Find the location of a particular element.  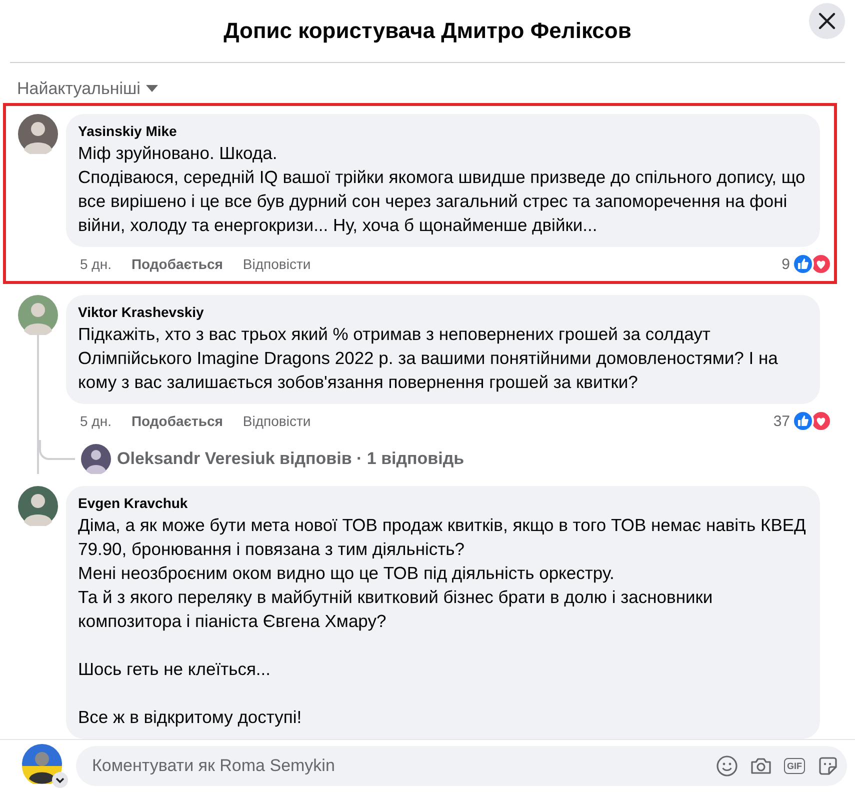

comment-field: Коментувати як Roma Semykin GIF is located at coordinates (461, 766).